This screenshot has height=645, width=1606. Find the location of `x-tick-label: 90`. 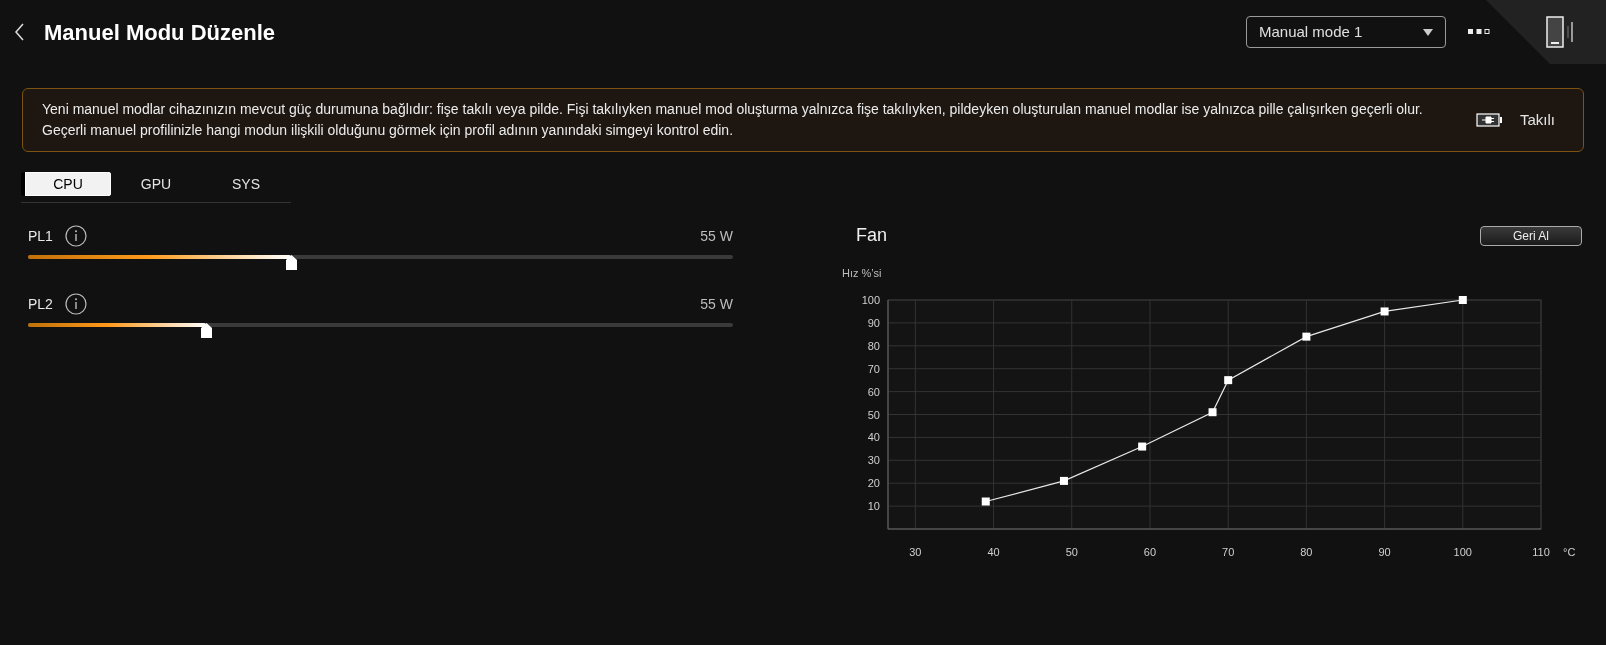

x-tick-label: 90 is located at coordinates (1384, 552).